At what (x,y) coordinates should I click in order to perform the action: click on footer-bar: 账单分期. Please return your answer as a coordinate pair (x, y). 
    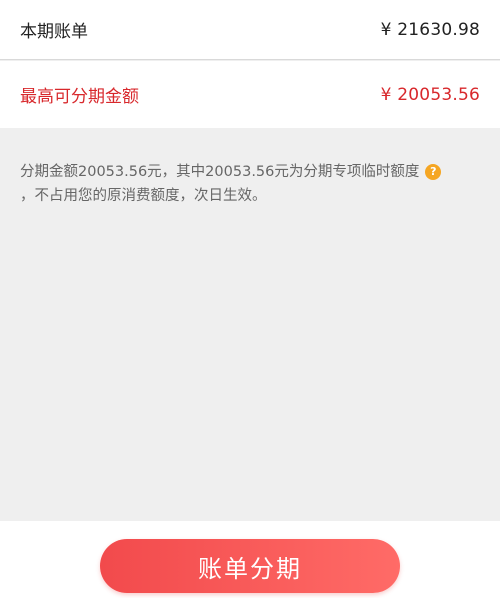
    Looking at the image, I should click on (250, 559).